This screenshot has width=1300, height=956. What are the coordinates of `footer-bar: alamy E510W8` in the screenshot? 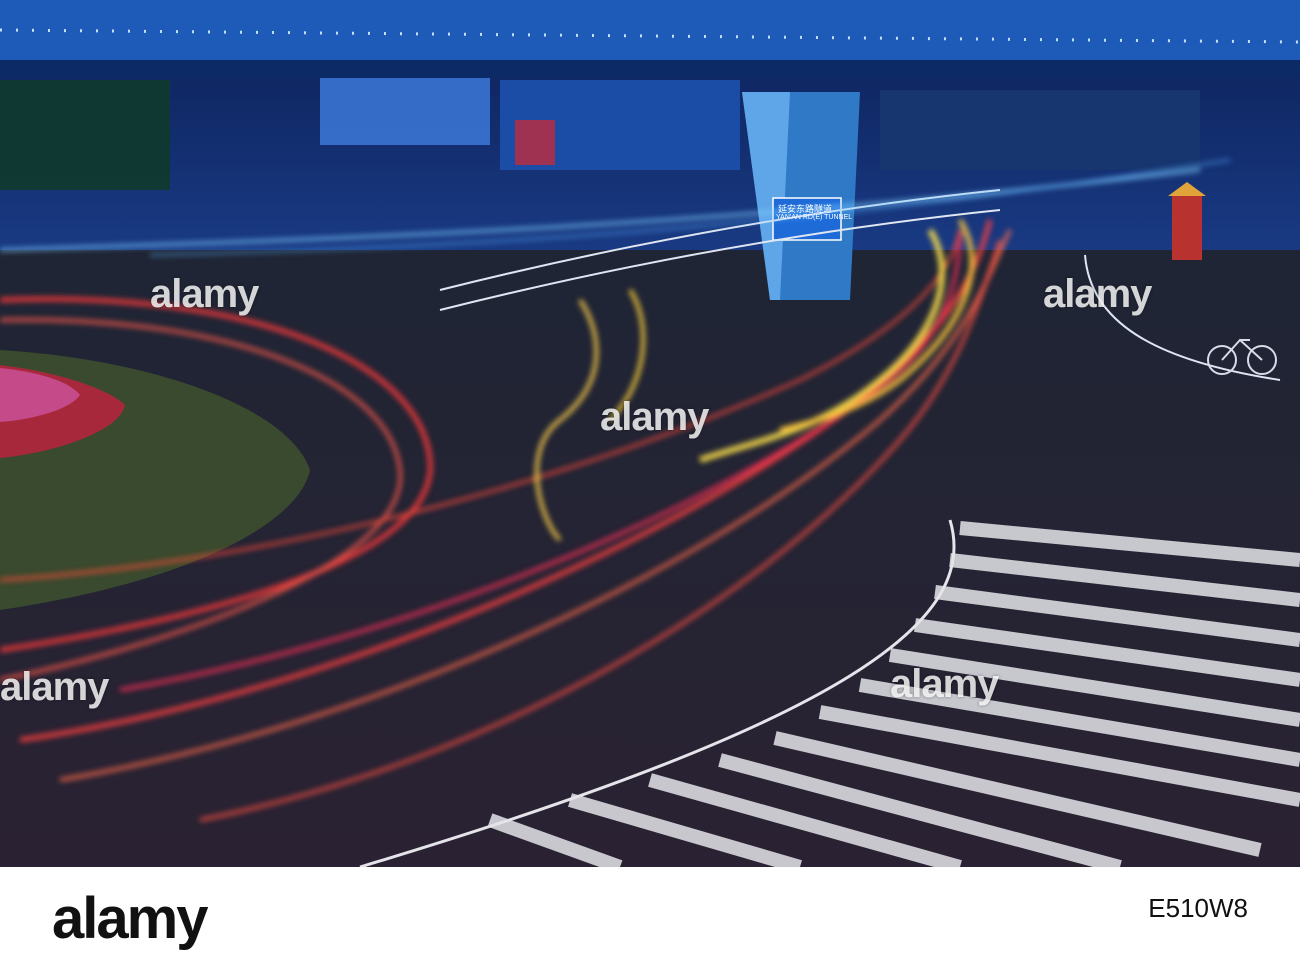 It's located at (650, 911).